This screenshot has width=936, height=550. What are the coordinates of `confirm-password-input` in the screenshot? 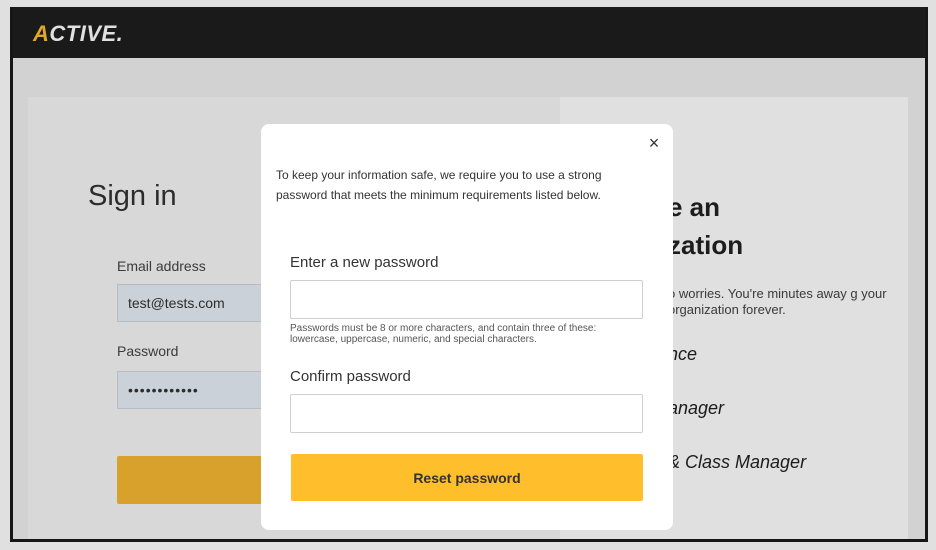 It's located at (466, 413).